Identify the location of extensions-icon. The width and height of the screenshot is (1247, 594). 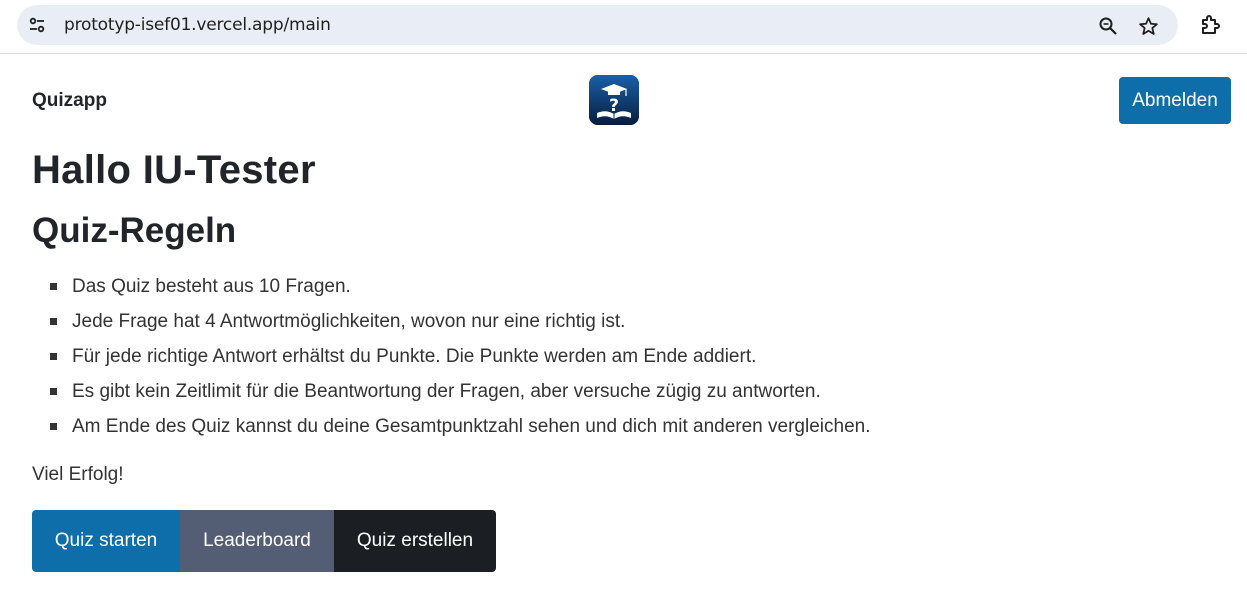
(1211, 25).